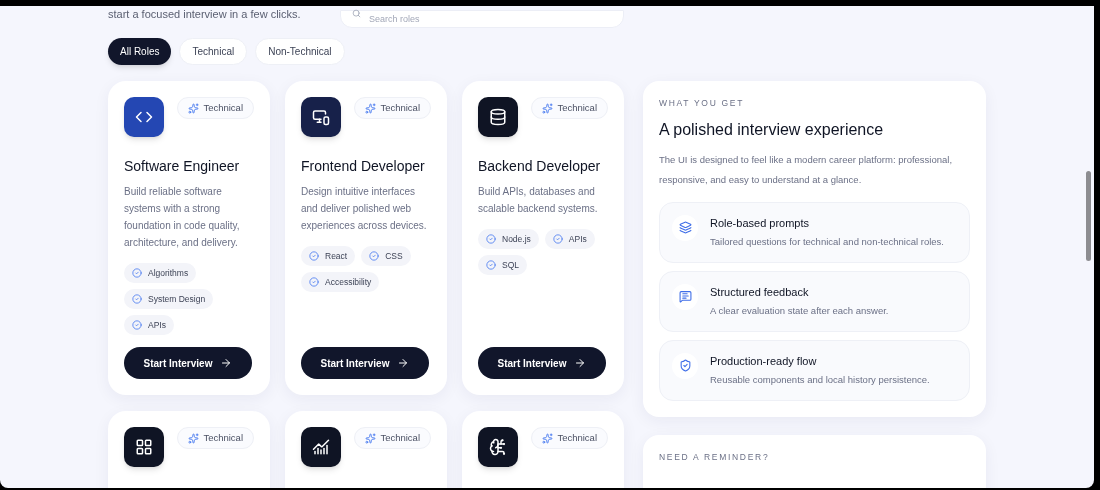 Image resolution: width=1100 pixels, height=490 pixels. What do you see at coordinates (715, 457) in the screenshot?
I see `reminder-eyebrow: NEED A REMINDER?` at bounding box center [715, 457].